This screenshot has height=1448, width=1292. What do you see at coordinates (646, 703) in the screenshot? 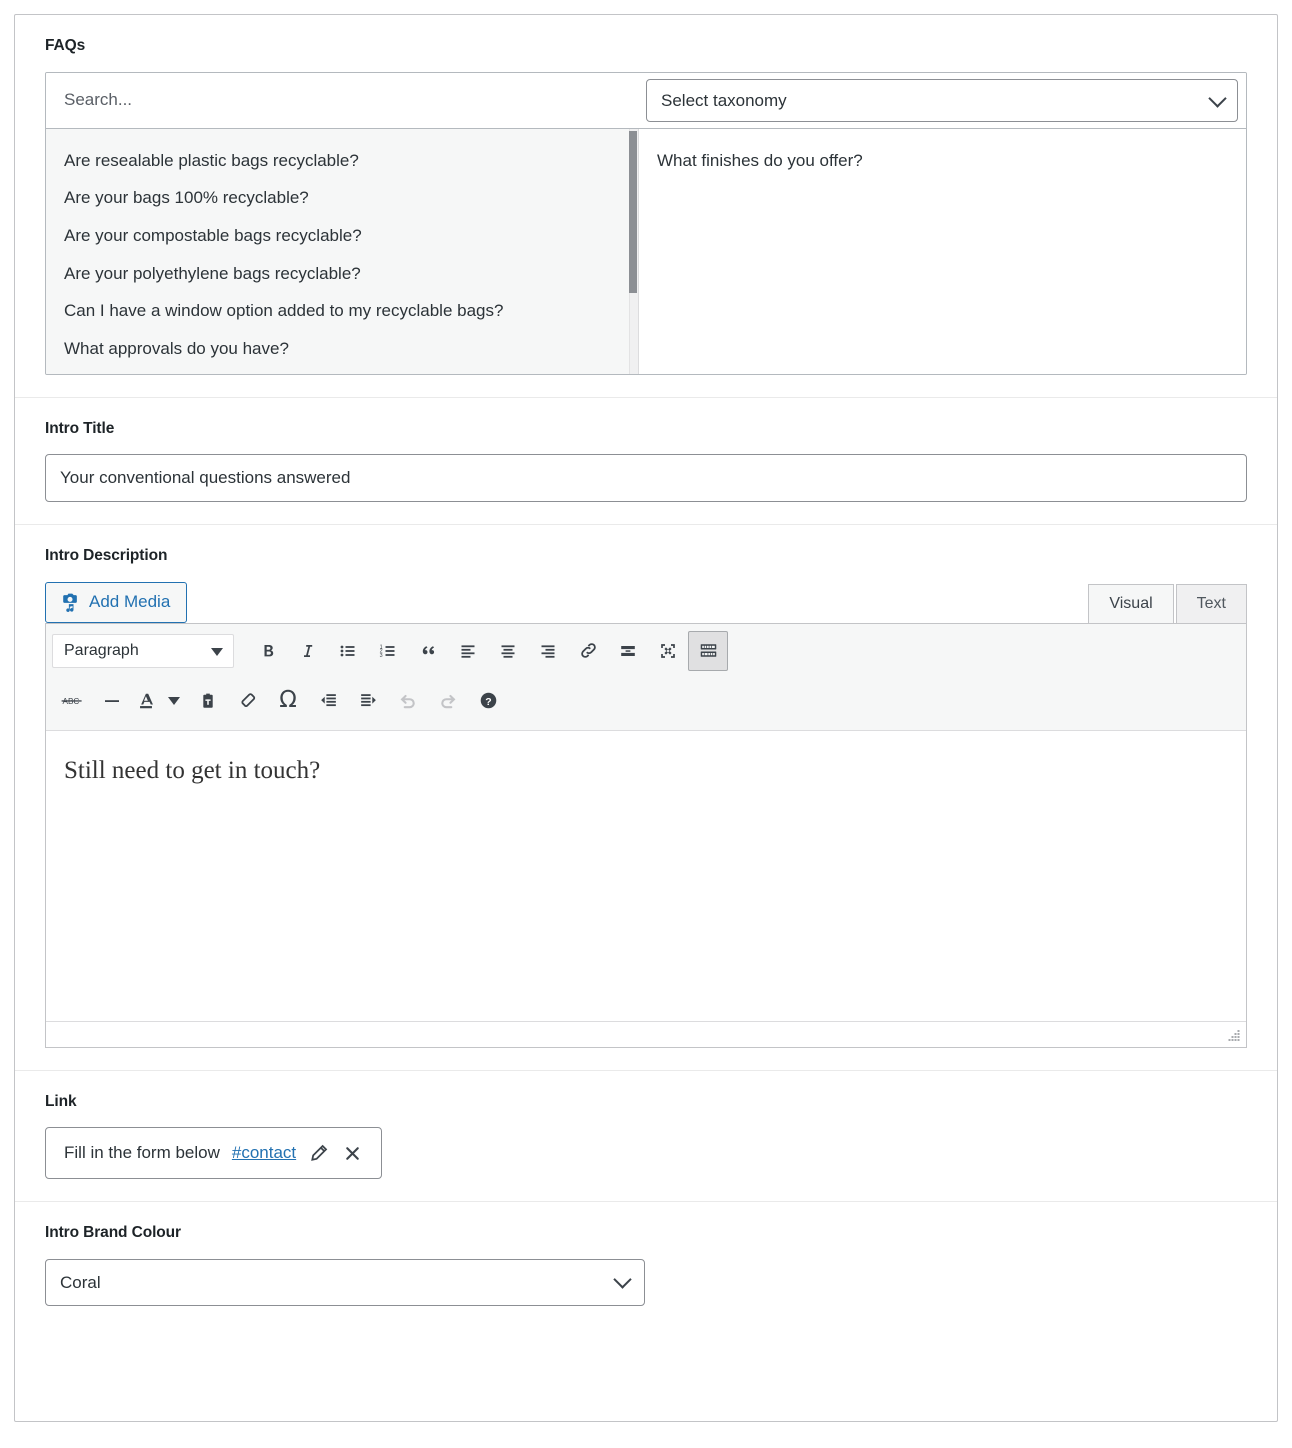
I see `editor-toolbar-row-2: ABC Ω ?` at bounding box center [646, 703].